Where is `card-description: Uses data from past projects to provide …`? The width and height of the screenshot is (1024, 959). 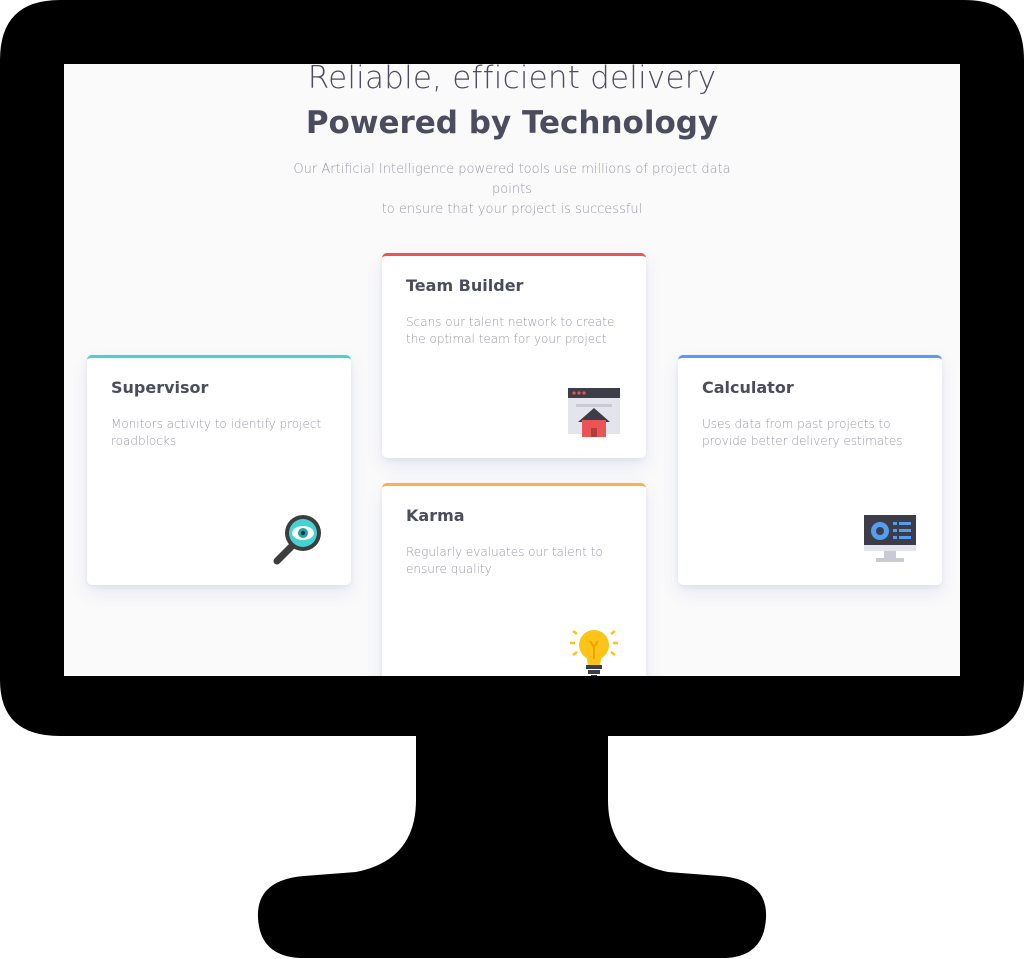
card-description: Uses data from past projects to provide … is located at coordinates (802, 432).